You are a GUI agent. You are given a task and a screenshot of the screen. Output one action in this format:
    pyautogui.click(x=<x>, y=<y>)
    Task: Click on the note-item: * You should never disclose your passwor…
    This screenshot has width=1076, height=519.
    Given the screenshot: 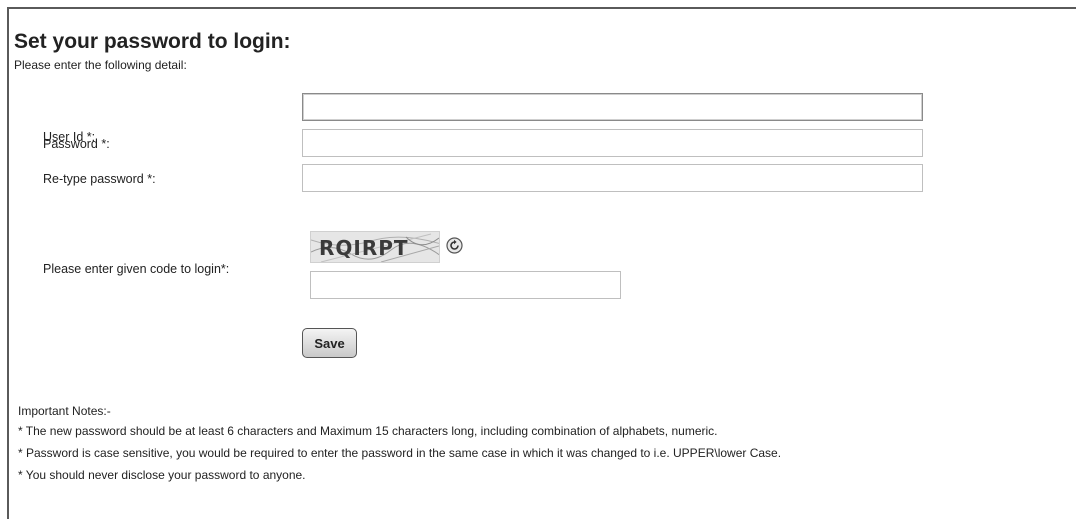 What is the action you would take?
    pyautogui.click(x=162, y=475)
    